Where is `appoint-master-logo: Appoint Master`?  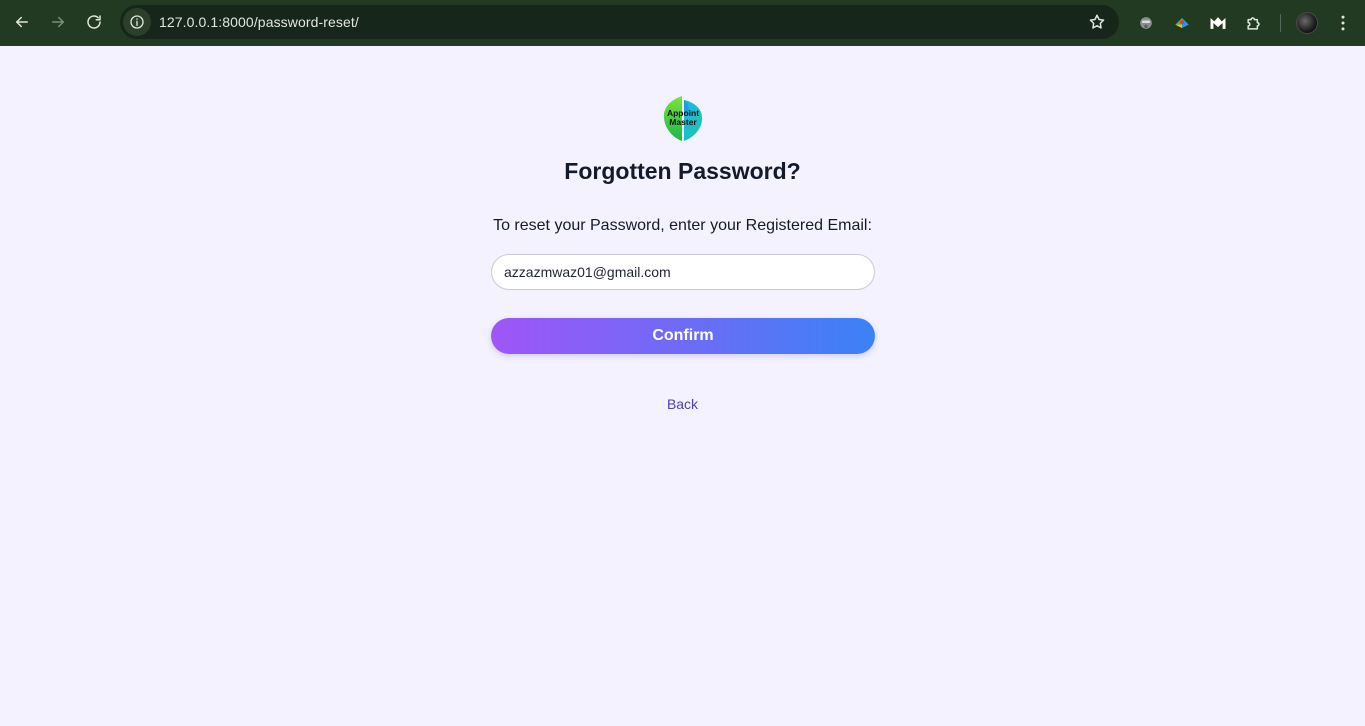
appoint-master-logo: Appoint Master is located at coordinates (683, 118).